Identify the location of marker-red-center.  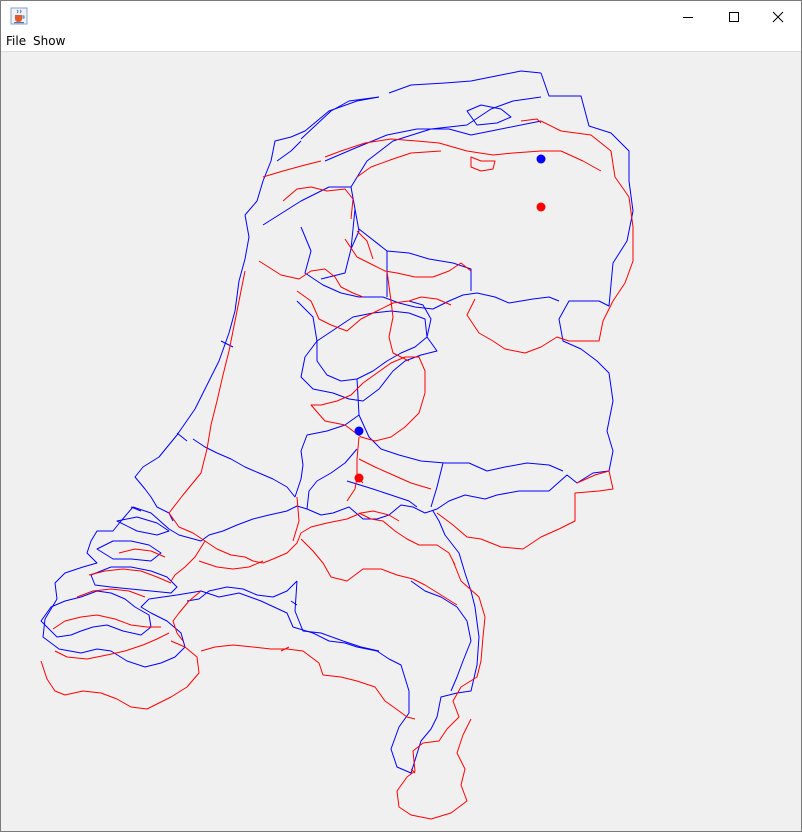
(359, 478).